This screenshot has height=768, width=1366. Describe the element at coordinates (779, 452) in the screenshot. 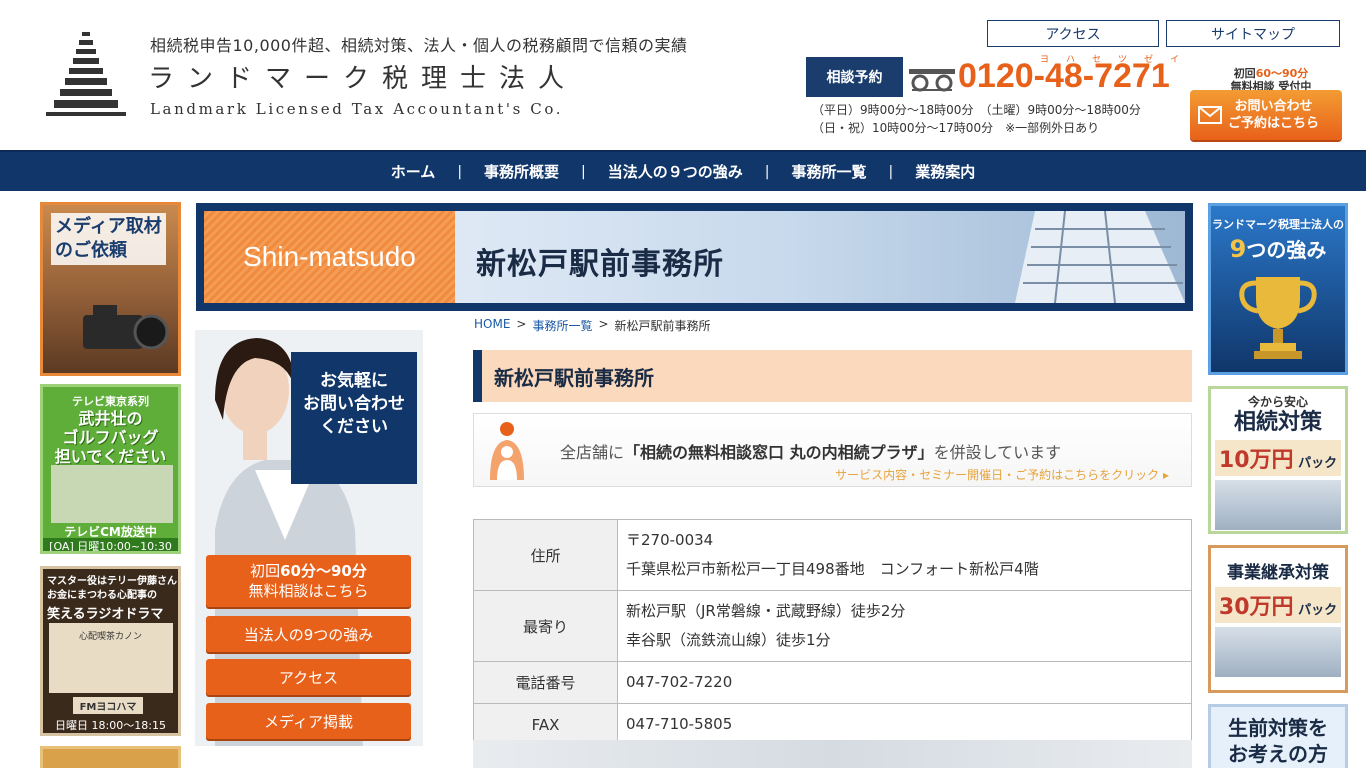

I see `plaza-text-name: 「相続の無料相談窓口 丸の内相続プラザ」` at that location.